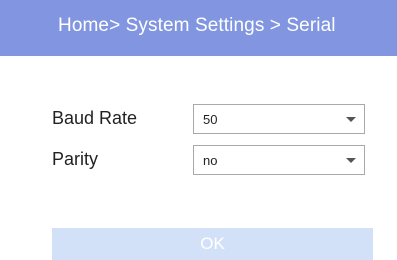 The width and height of the screenshot is (397, 260). Describe the element at coordinates (279, 119) in the screenshot. I see `baud-rate-select: 50` at that location.